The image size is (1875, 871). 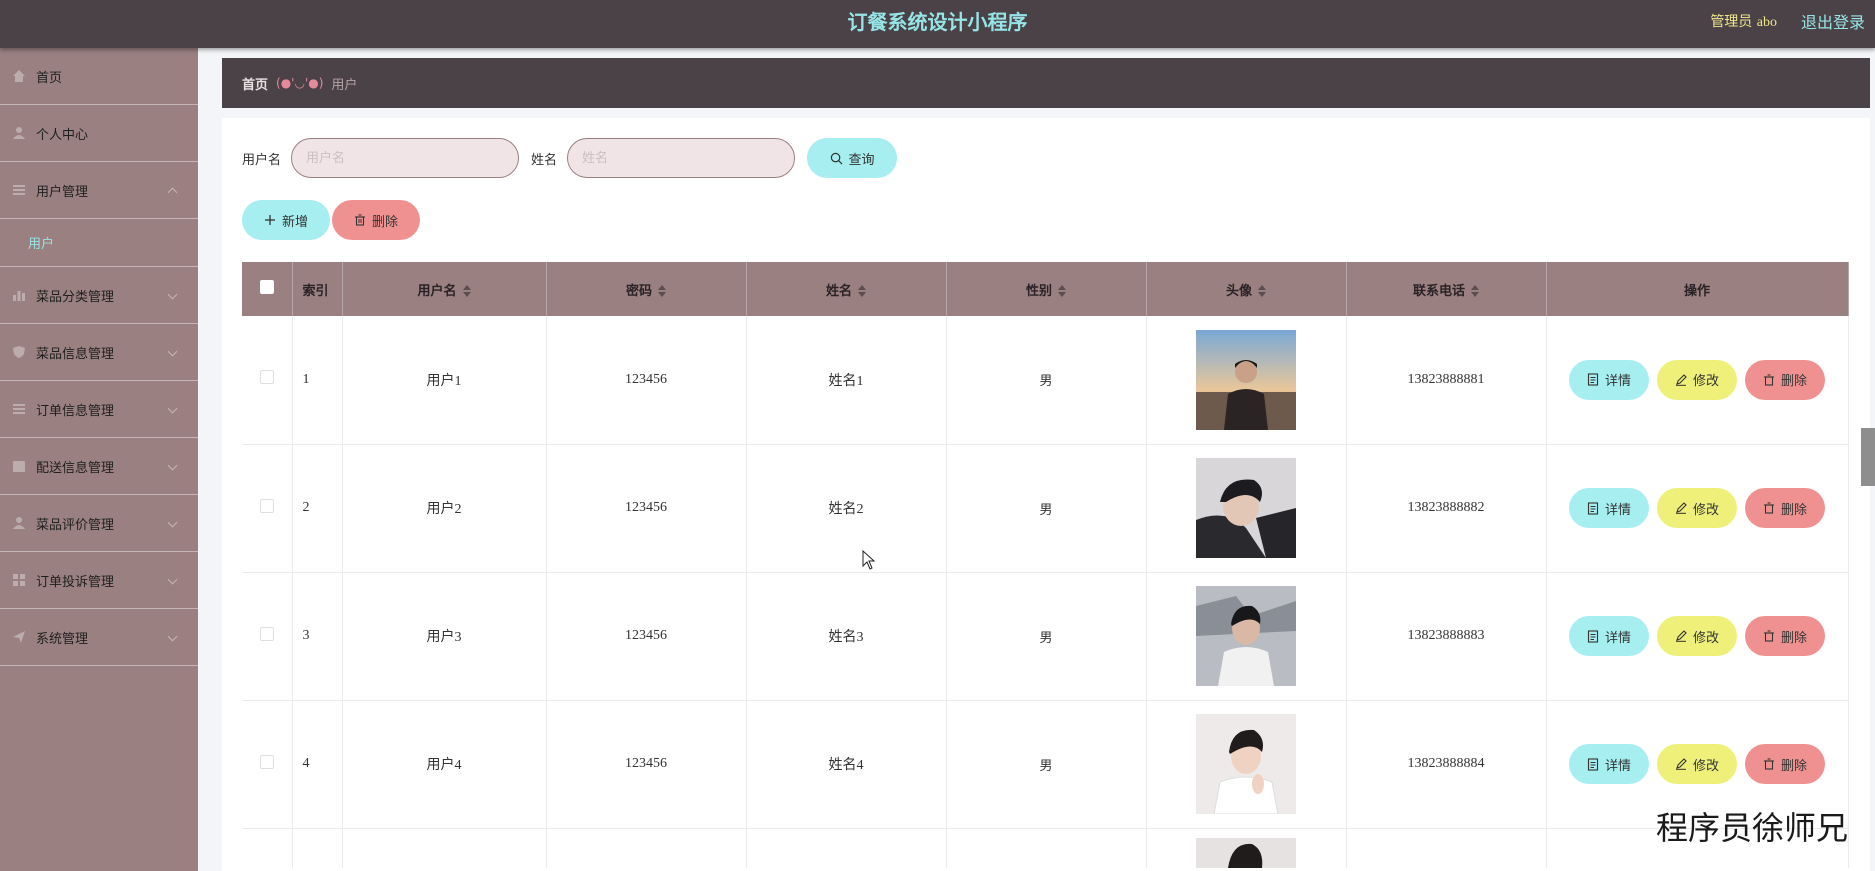 I want to click on trash-icon, so click(x=1768, y=636).